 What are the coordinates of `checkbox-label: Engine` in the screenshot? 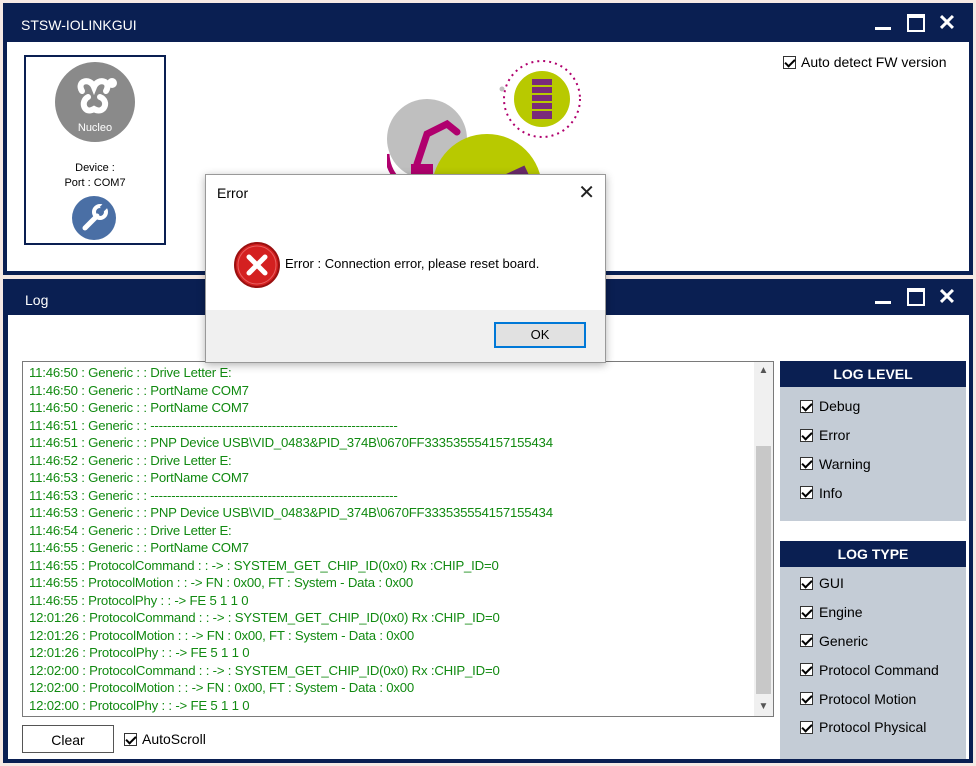 It's located at (841, 612).